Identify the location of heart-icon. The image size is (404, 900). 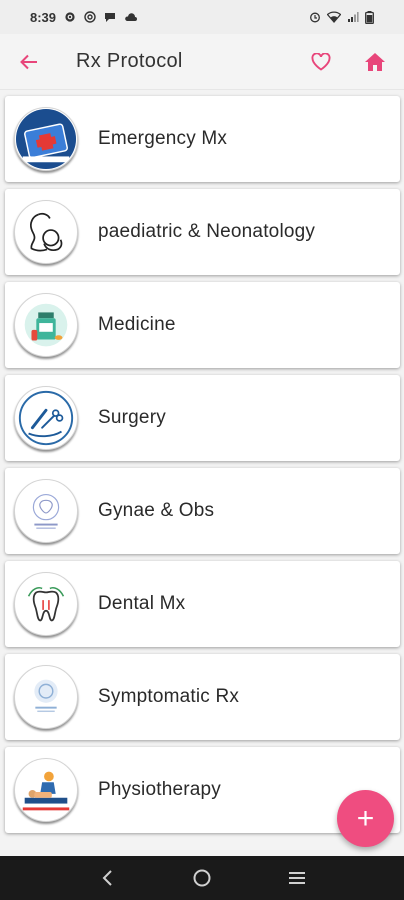
(321, 61).